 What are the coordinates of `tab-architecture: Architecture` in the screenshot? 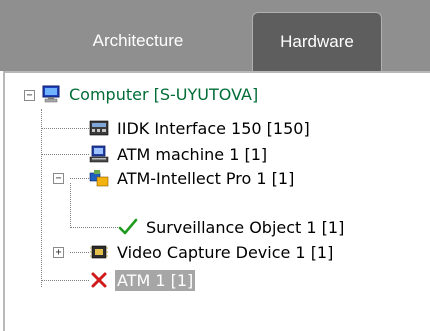 It's located at (138, 41).